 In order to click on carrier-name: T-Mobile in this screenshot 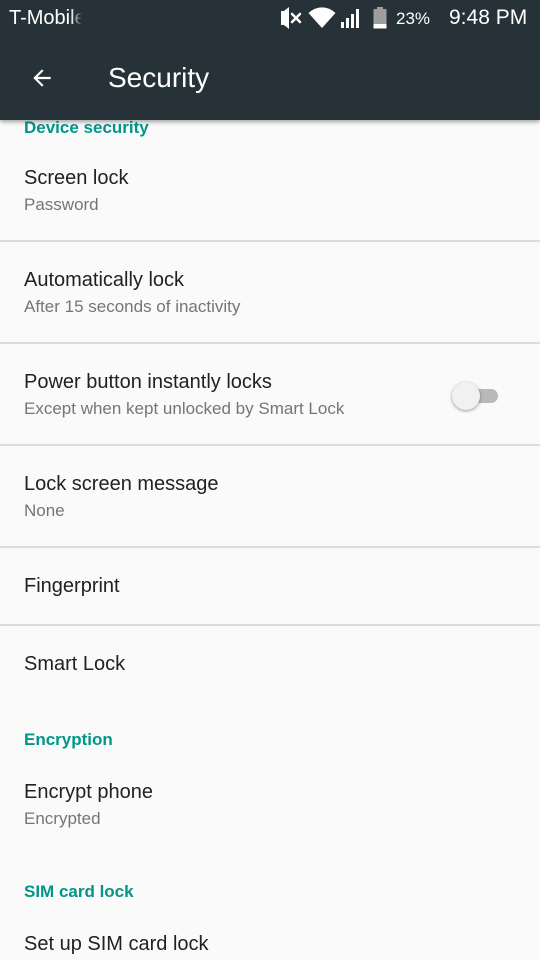, I will do `click(45, 18)`.